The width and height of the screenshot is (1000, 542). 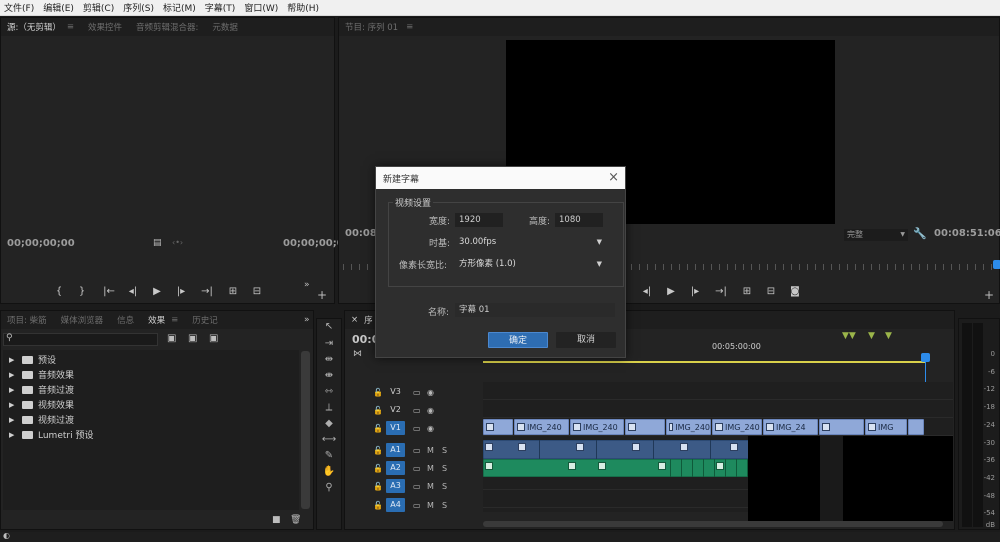 I want to click on track-name: A2, so click(x=395, y=468).